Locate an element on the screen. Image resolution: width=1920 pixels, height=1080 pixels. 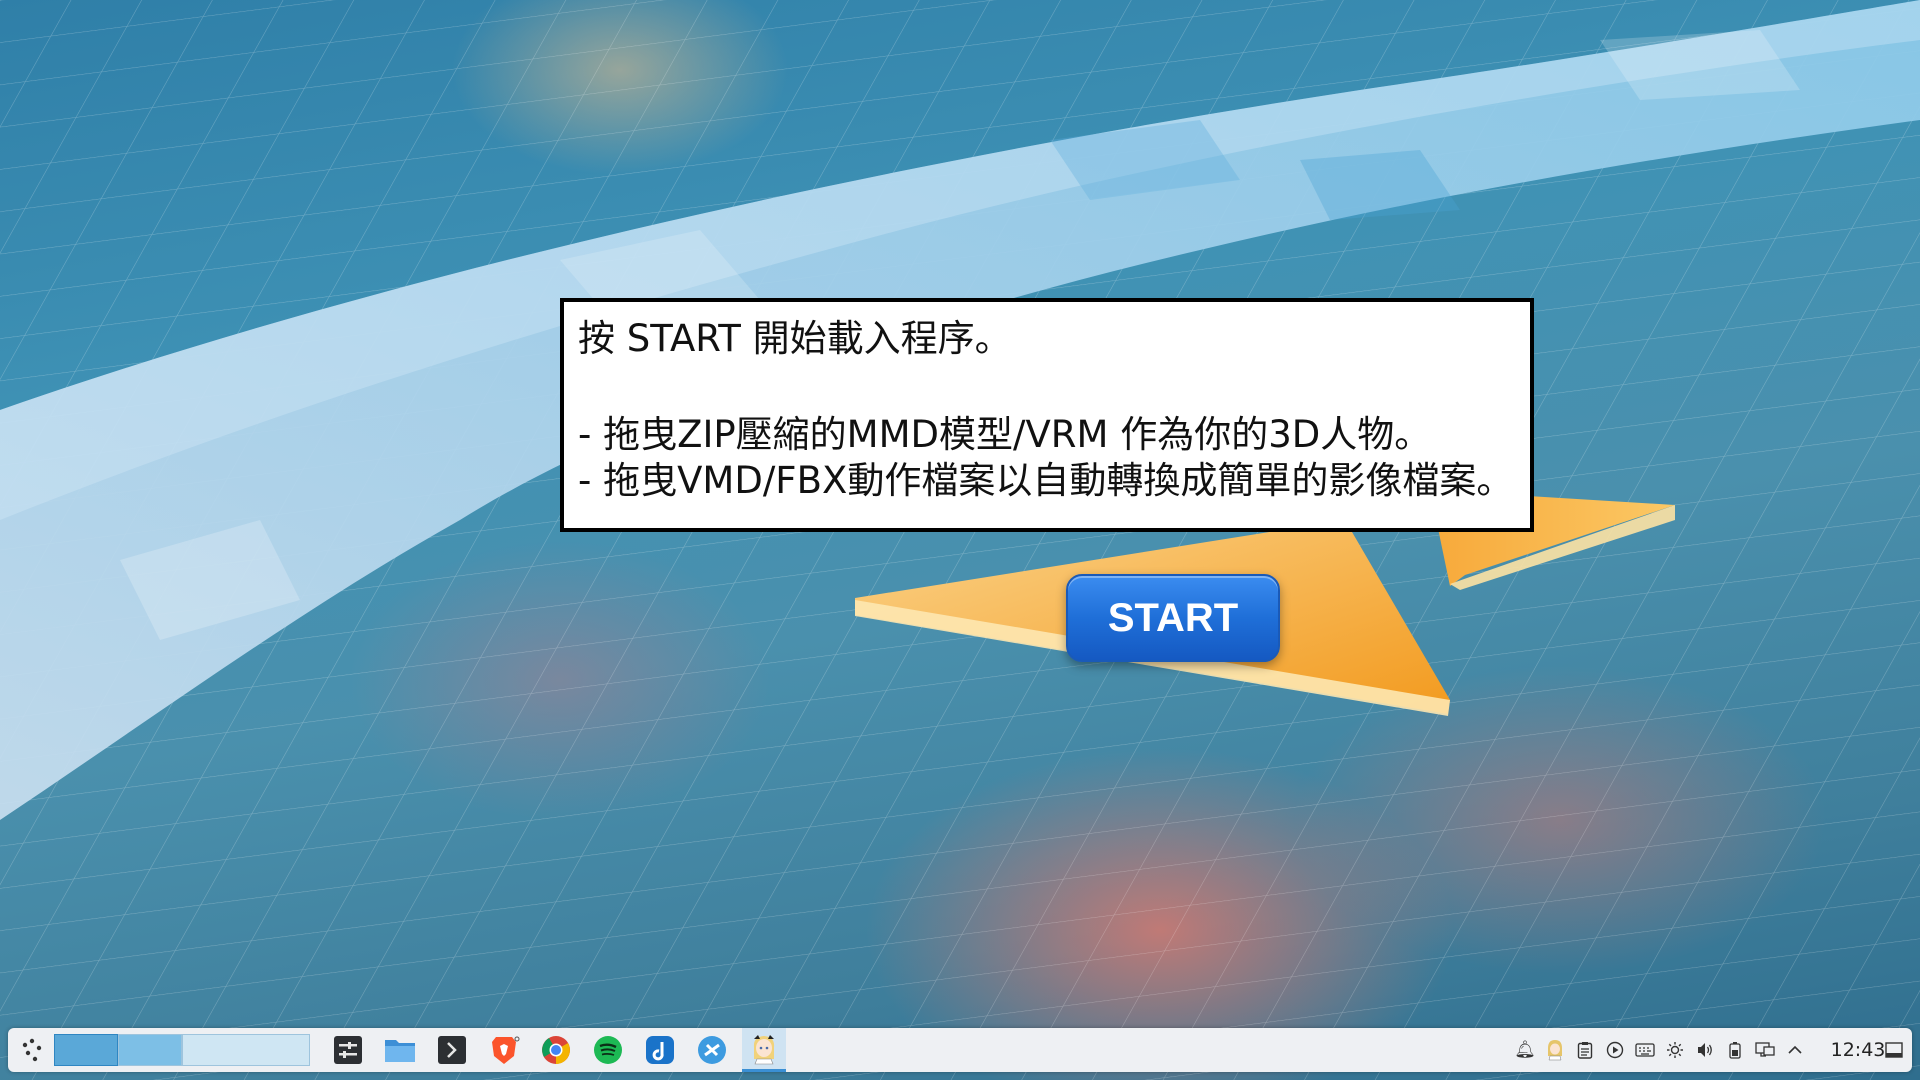
discover-app-button is located at coordinates (712, 1050).